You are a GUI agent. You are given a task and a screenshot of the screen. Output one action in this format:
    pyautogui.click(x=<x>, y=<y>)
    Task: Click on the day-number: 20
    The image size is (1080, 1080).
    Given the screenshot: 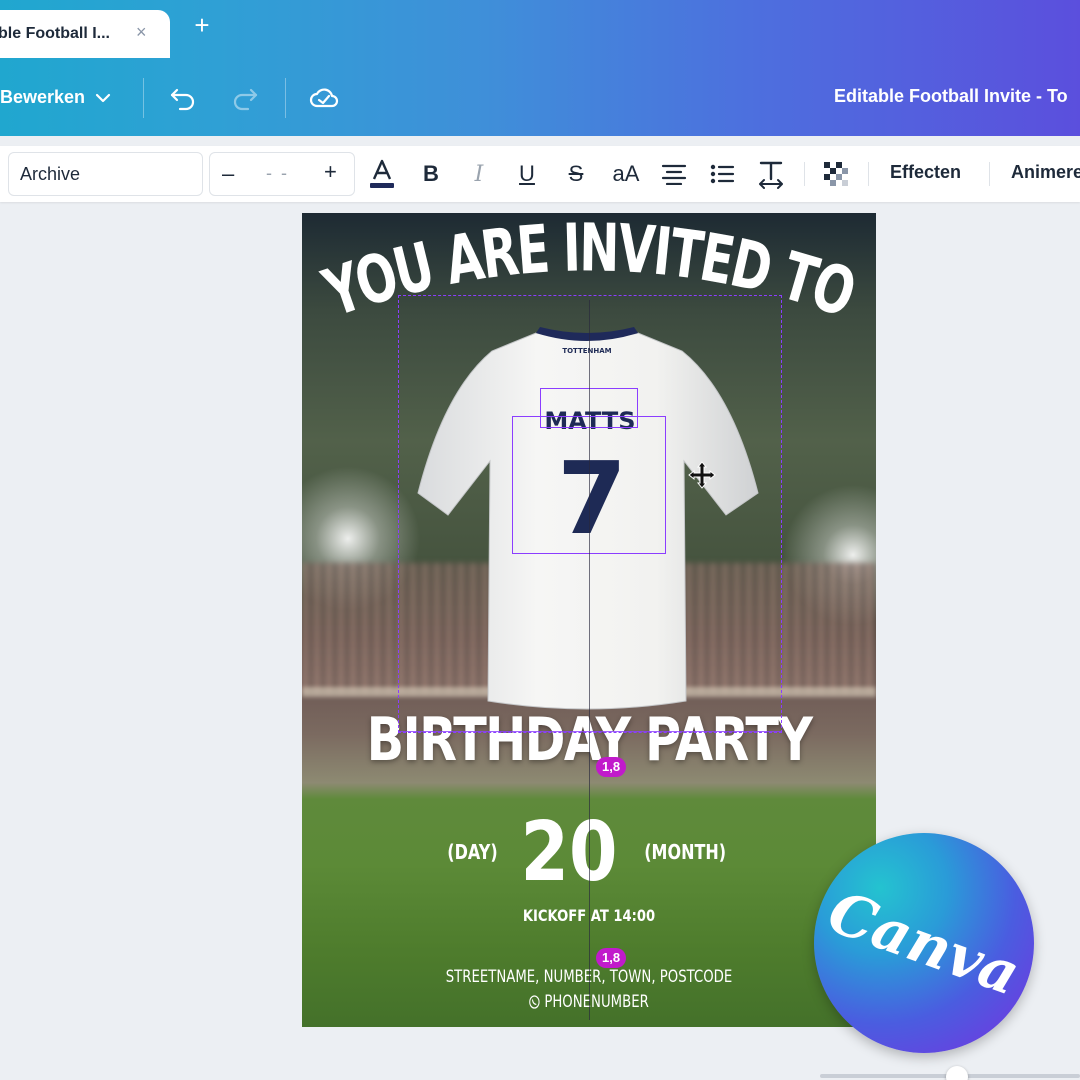 What is the action you would take?
    pyautogui.click(x=569, y=852)
    